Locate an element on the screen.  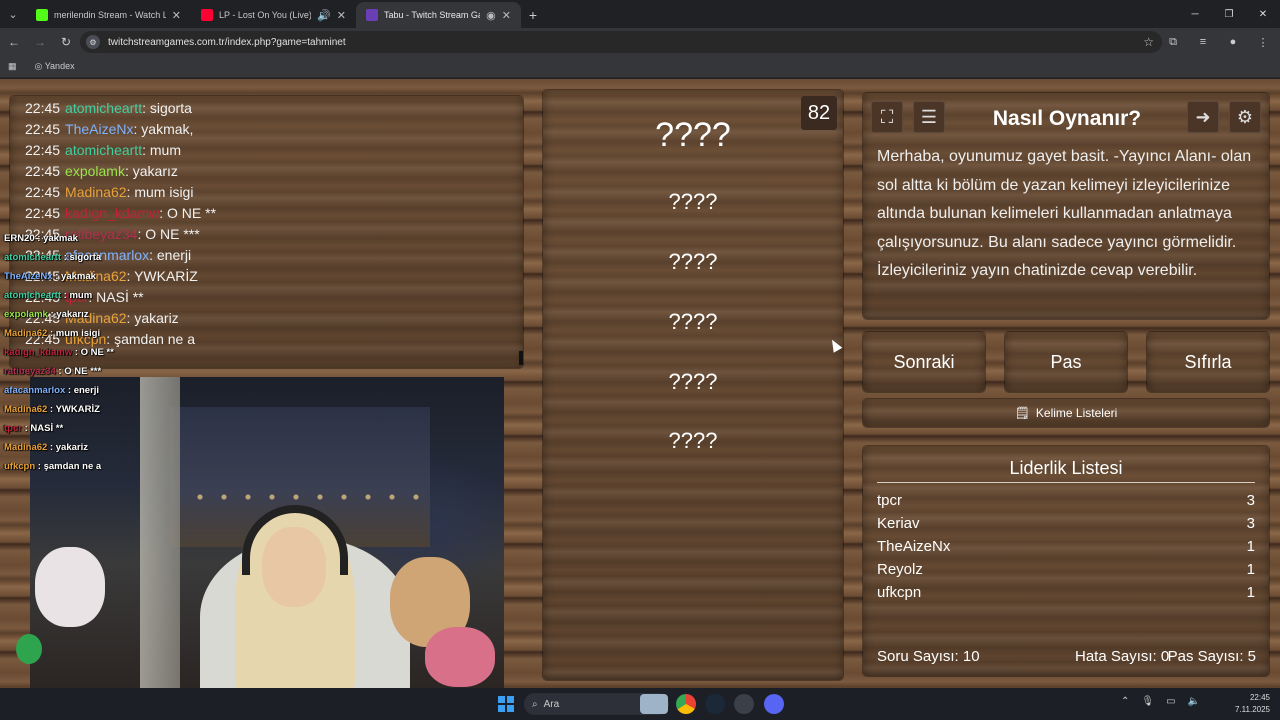
tab-search-menu-icon: ⌄ is located at coordinates (13, 14).